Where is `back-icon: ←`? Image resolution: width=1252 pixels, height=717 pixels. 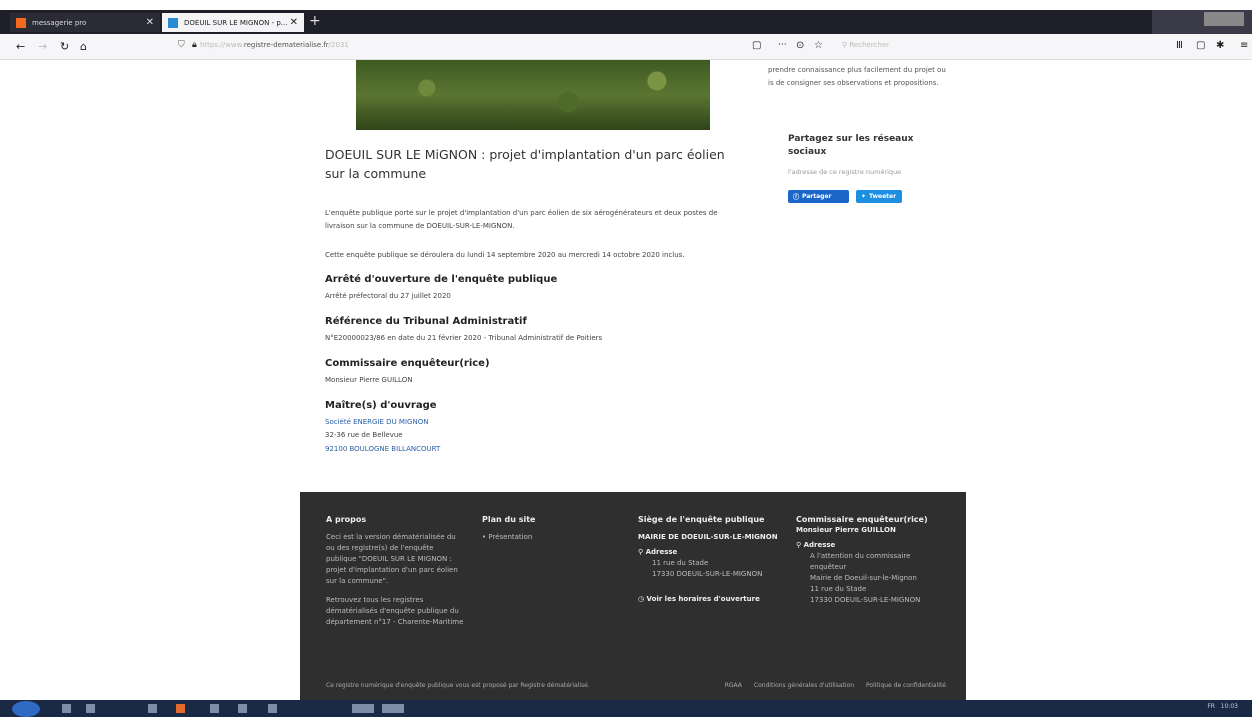 back-icon: ← is located at coordinates (20, 46).